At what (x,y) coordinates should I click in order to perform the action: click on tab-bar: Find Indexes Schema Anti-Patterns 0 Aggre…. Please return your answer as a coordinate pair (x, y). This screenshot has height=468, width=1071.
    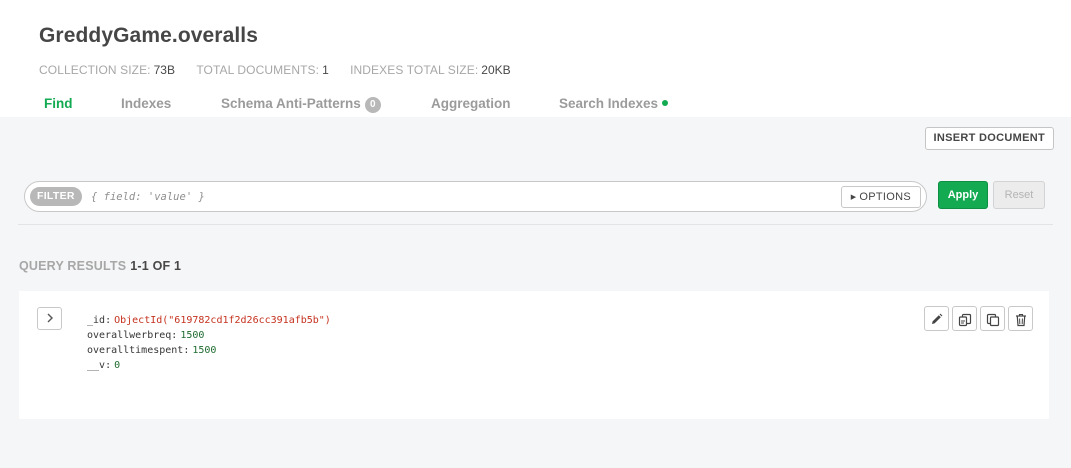
    Looking at the image, I should click on (535, 103).